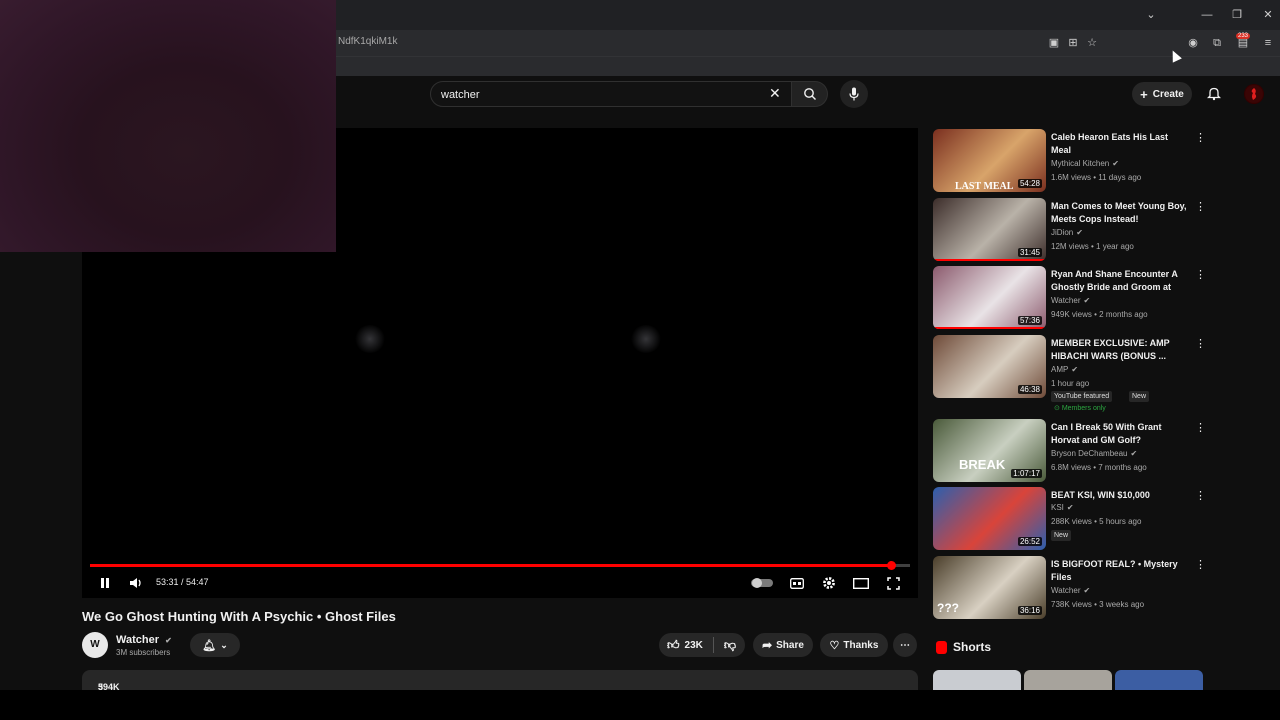 This screenshot has height=720, width=1280. What do you see at coordinates (611, 94) in the screenshot?
I see `search-box: watcher ✕` at bounding box center [611, 94].